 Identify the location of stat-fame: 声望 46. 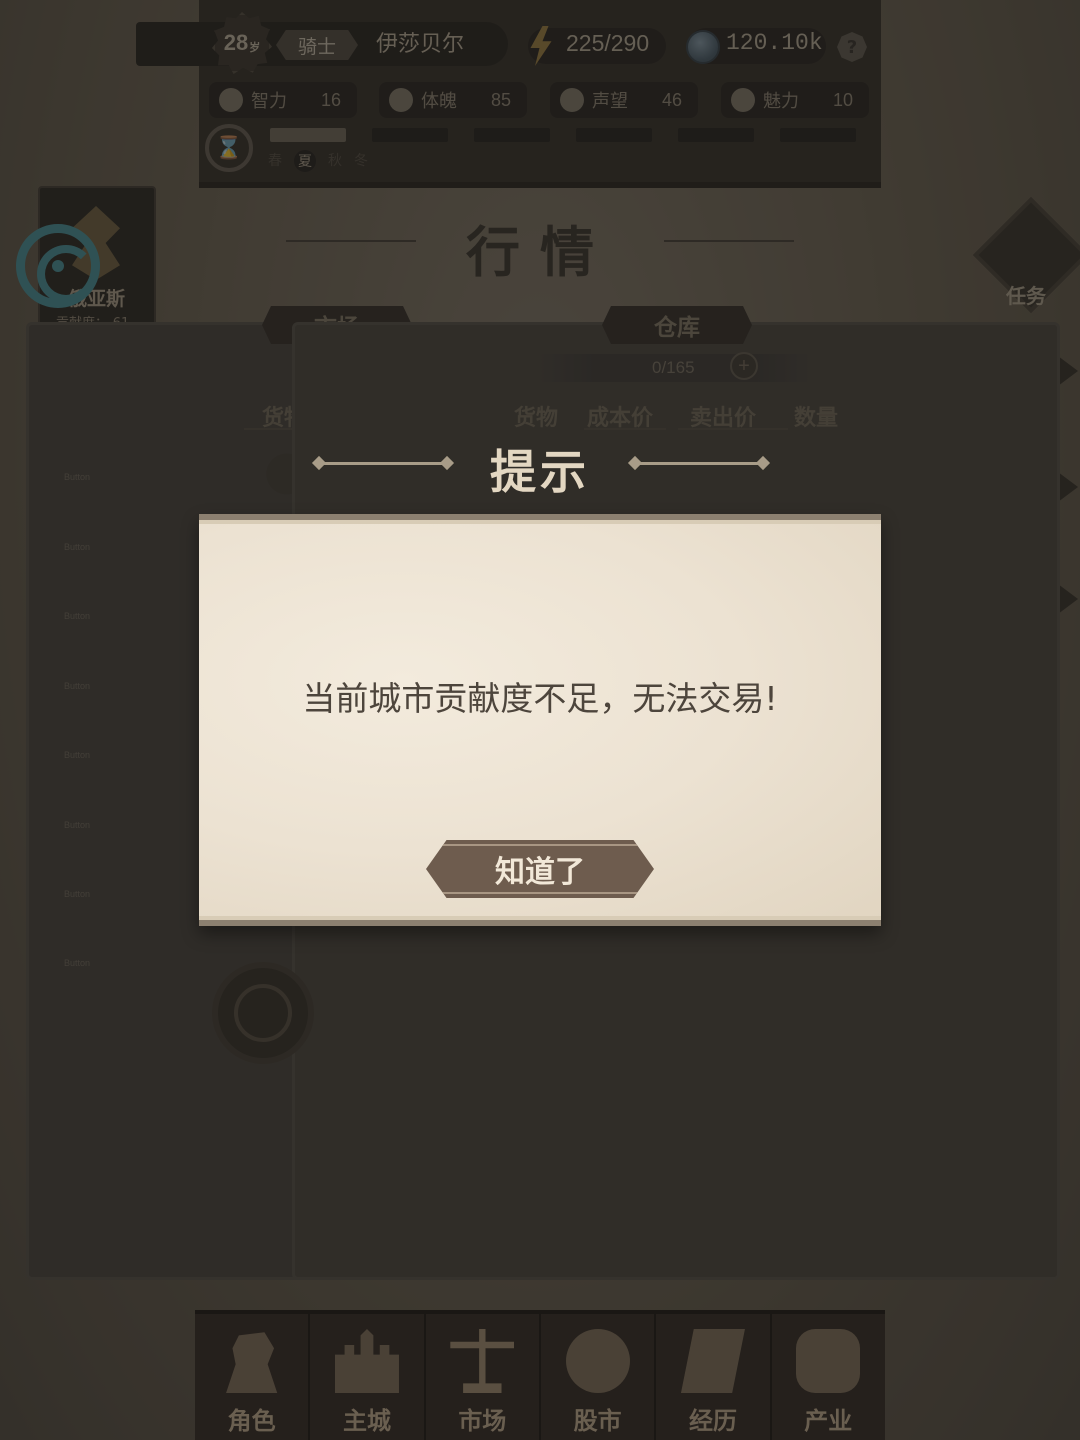
(624, 100).